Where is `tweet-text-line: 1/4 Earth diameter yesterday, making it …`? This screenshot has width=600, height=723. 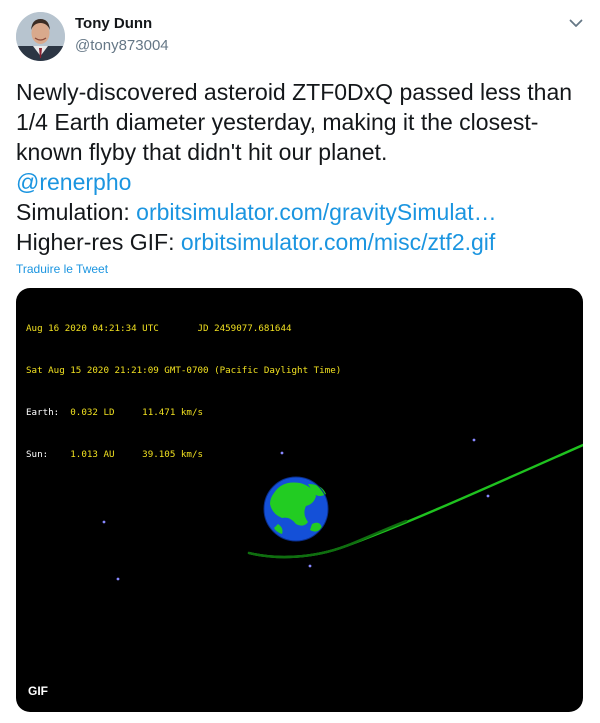
tweet-text-line: 1/4 Earth diameter yesterday, making it … is located at coordinates (277, 122).